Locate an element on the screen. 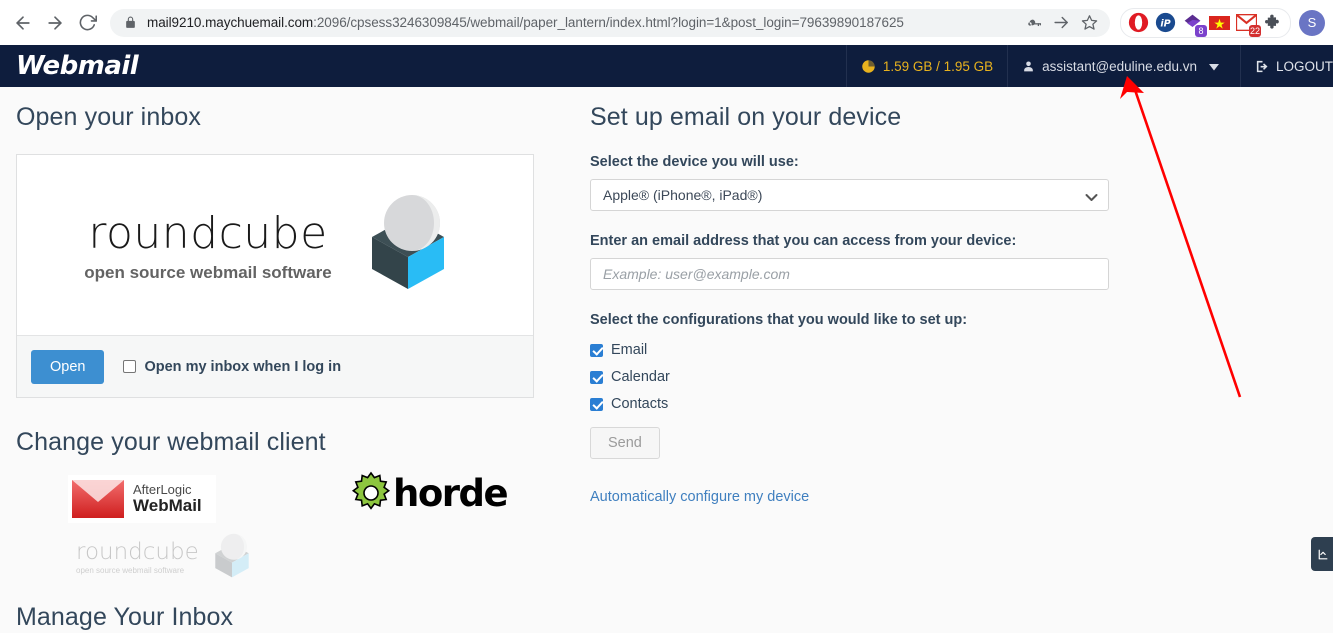 This screenshot has height=633, width=1333. gmail-checker-extension-icon: 22 is located at coordinates (1247, 24).